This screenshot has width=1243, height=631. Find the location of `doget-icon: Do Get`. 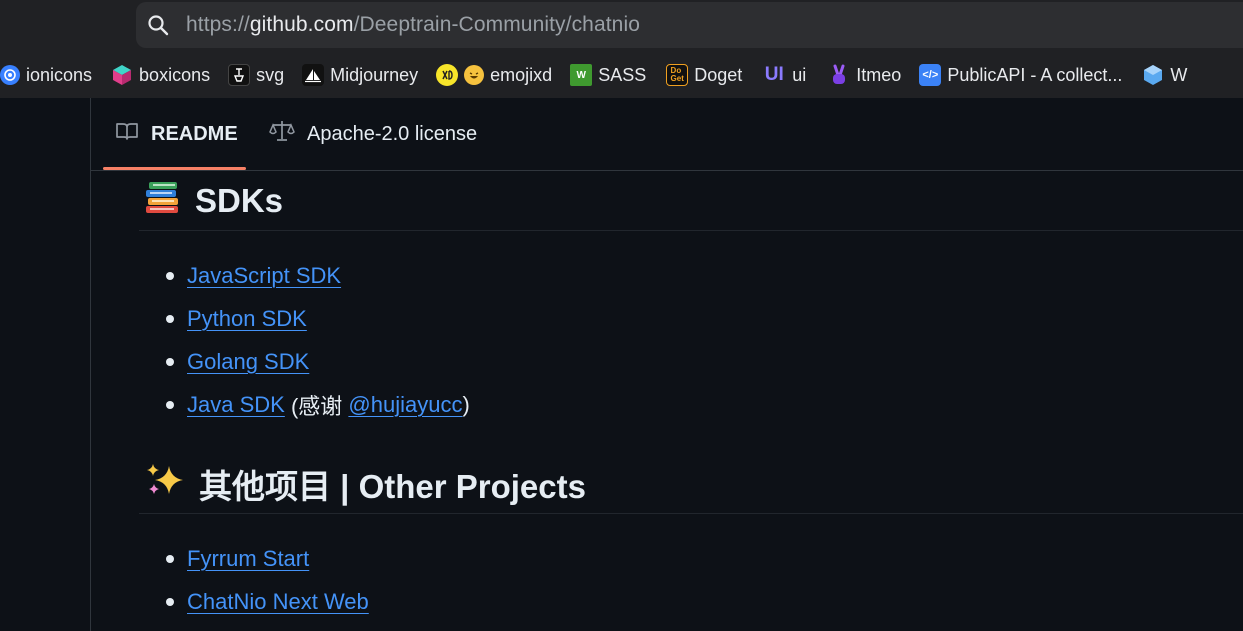

doget-icon: Do Get is located at coordinates (677, 75).